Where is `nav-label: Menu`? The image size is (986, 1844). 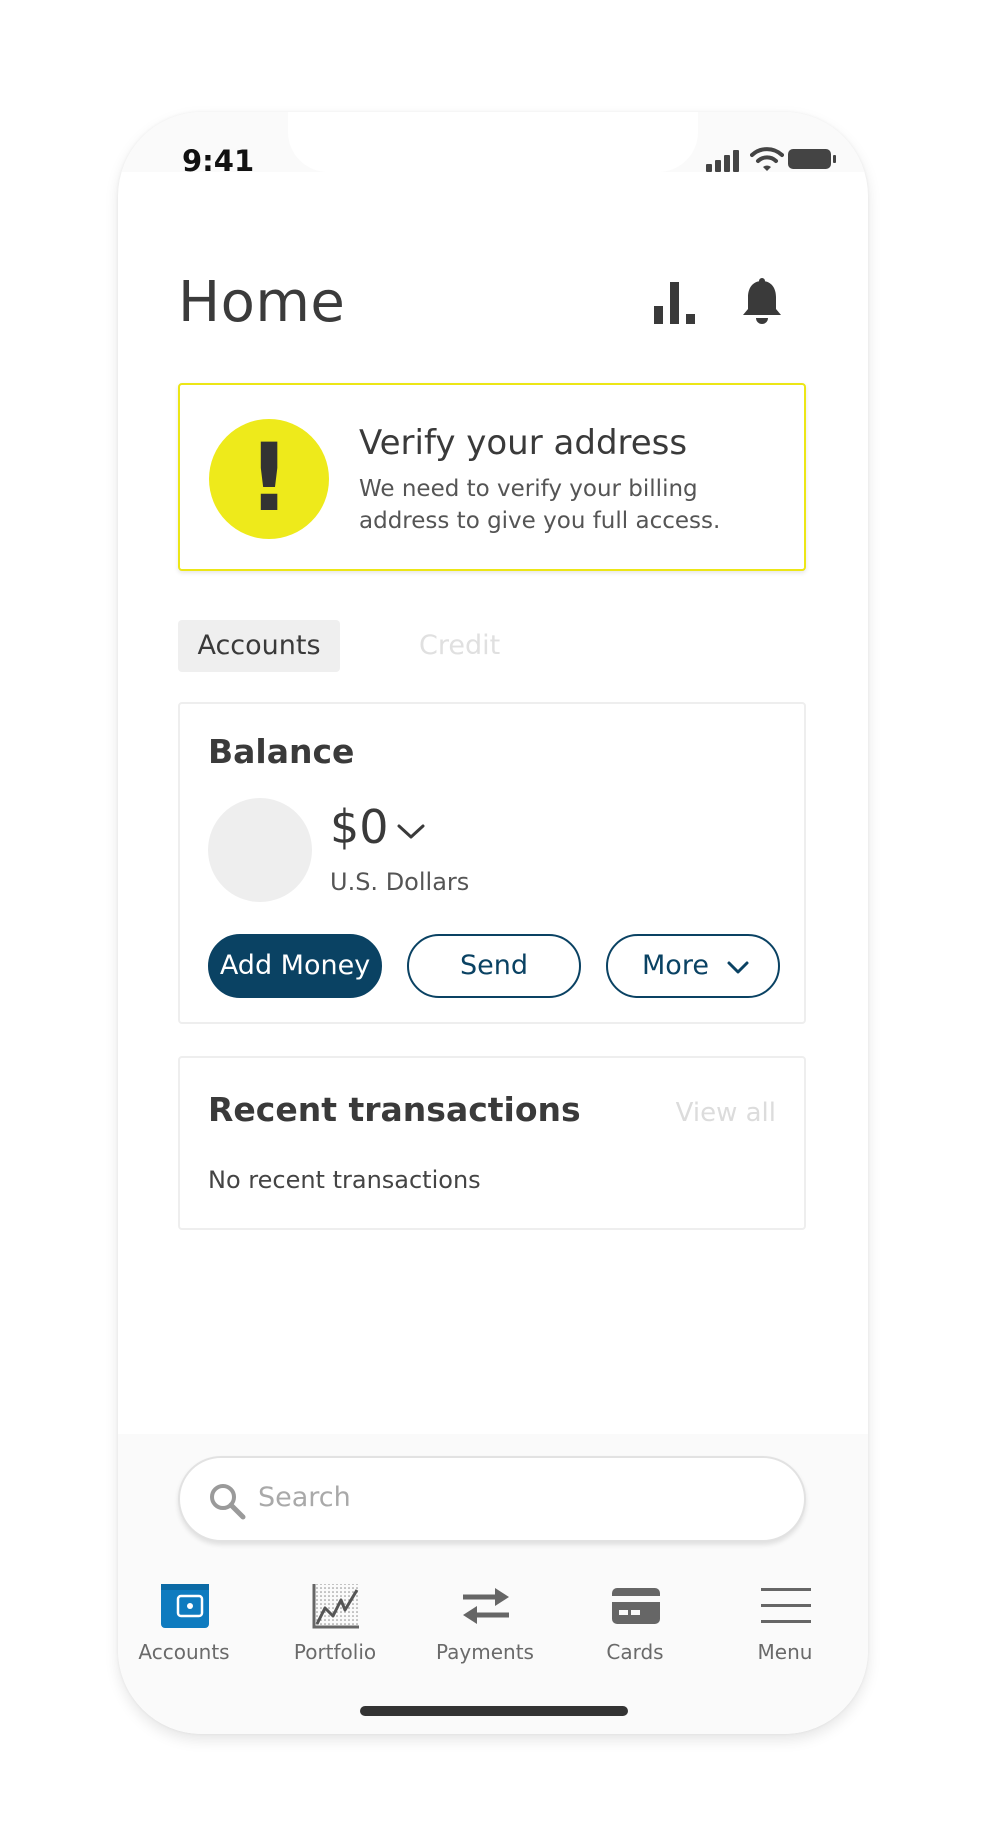
nav-label: Menu is located at coordinates (785, 1652).